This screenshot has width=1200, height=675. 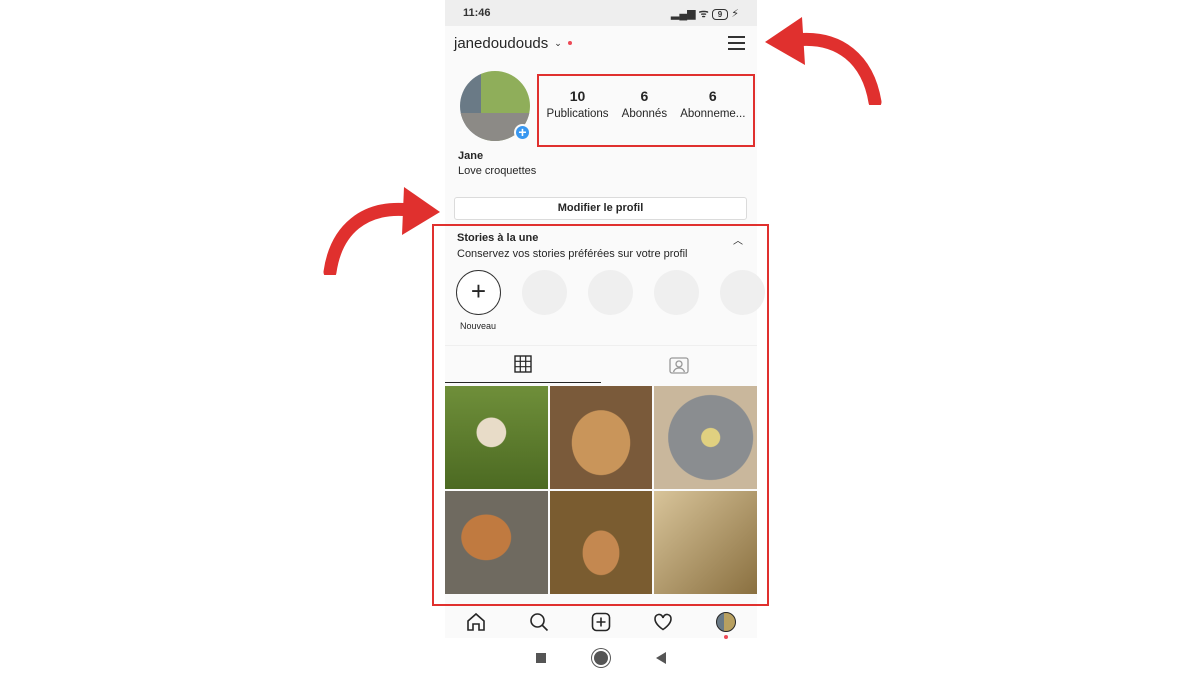 I want to click on status-time: 11:46, so click(x=477, y=13).